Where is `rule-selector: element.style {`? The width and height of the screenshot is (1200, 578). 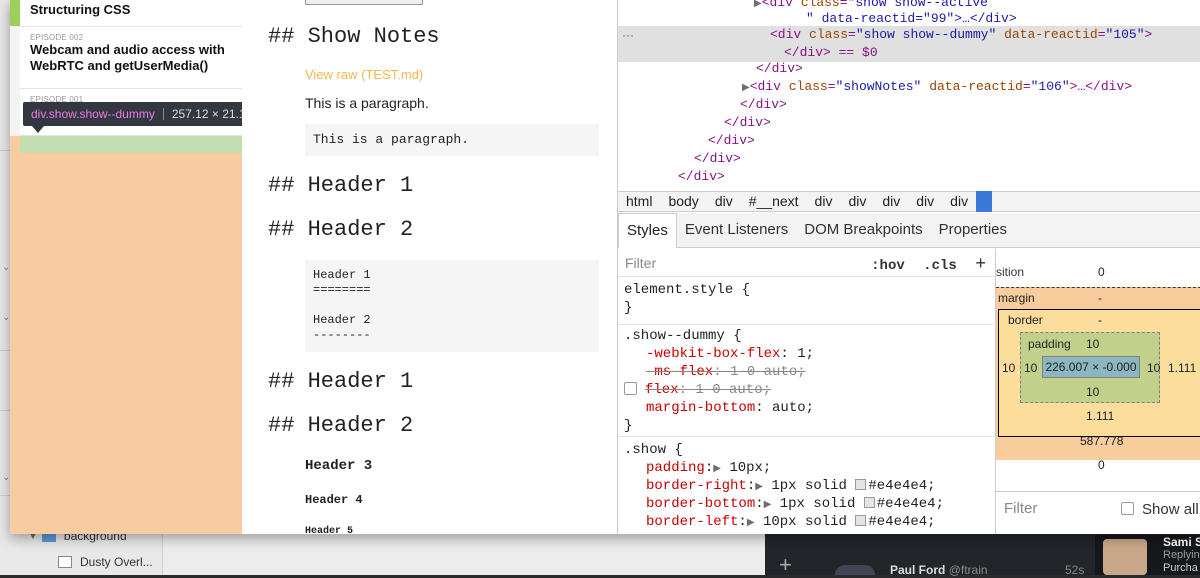
rule-selector: element.style { is located at coordinates (807, 290).